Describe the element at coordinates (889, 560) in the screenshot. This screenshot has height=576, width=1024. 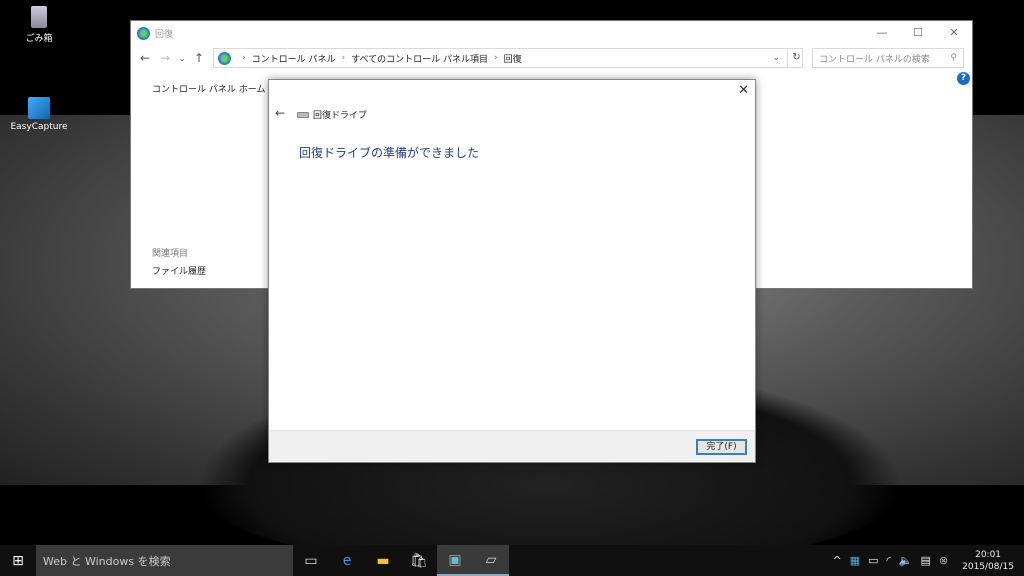
I see `wifi-icon: ◜` at that location.